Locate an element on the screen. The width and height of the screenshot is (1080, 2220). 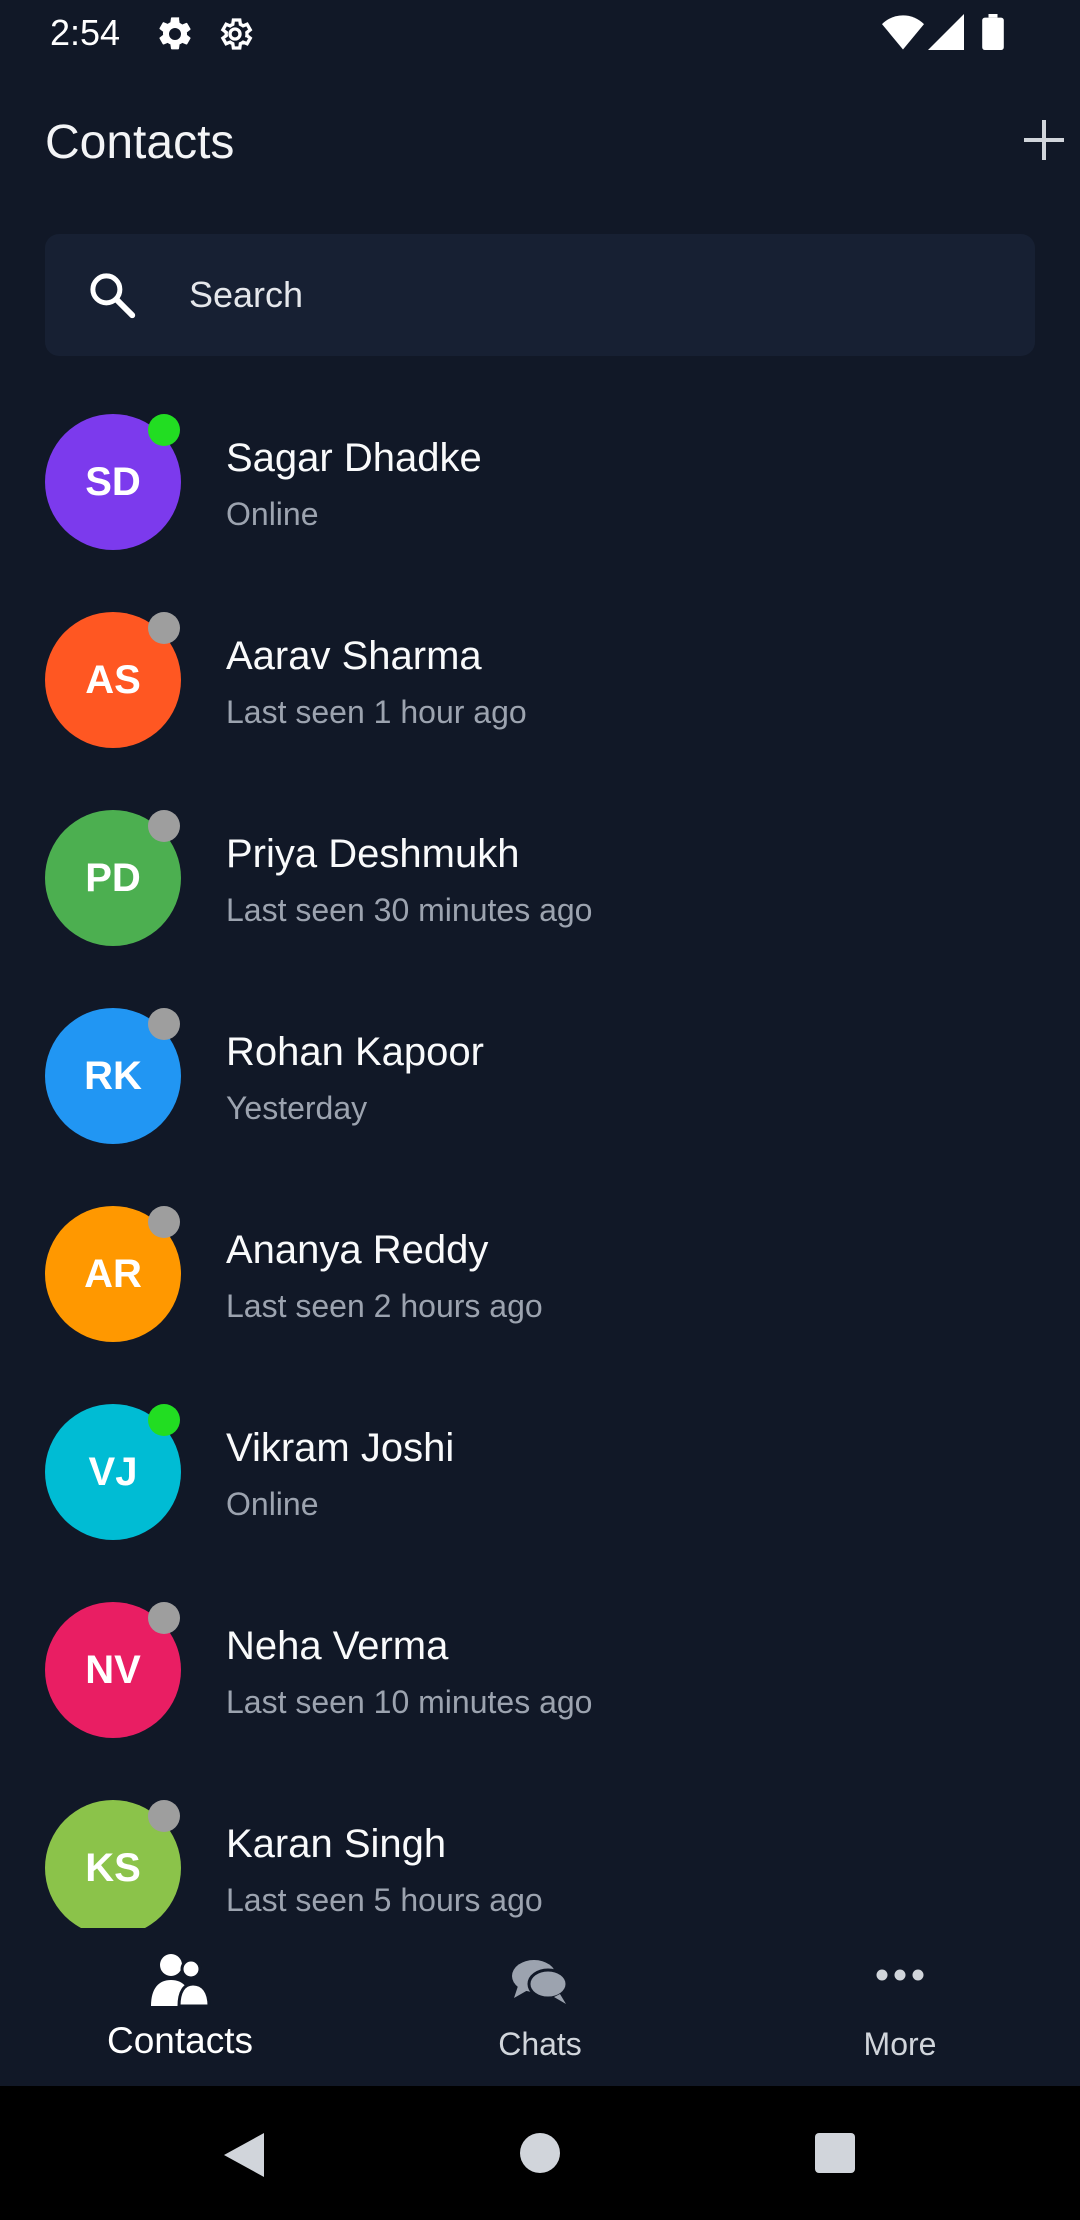
contact-row: VJ Vikram Joshi Online is located at coordinates (540, 1487).